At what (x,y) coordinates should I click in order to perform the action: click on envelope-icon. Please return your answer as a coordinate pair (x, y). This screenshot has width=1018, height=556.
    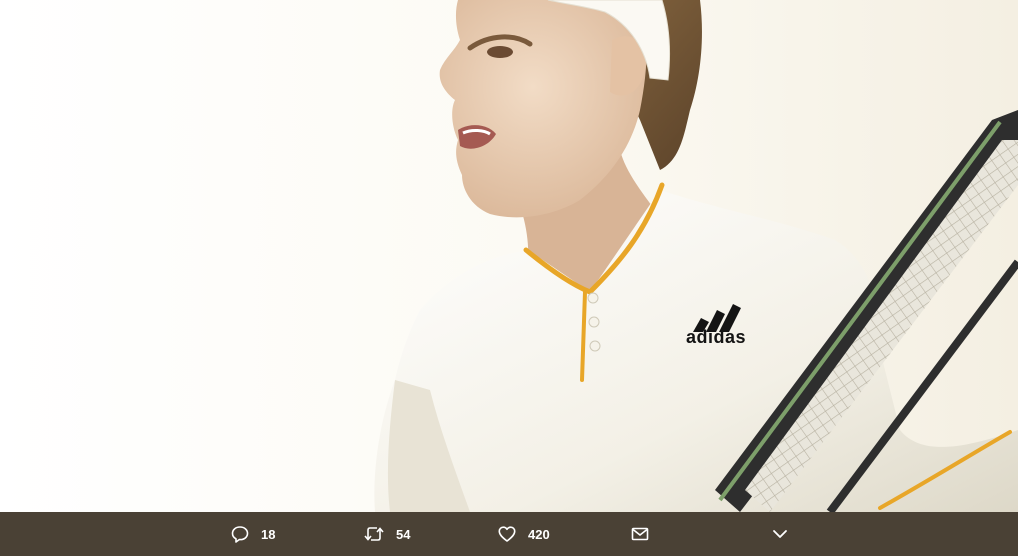
    Looking at the image, I should click on (640, 534).